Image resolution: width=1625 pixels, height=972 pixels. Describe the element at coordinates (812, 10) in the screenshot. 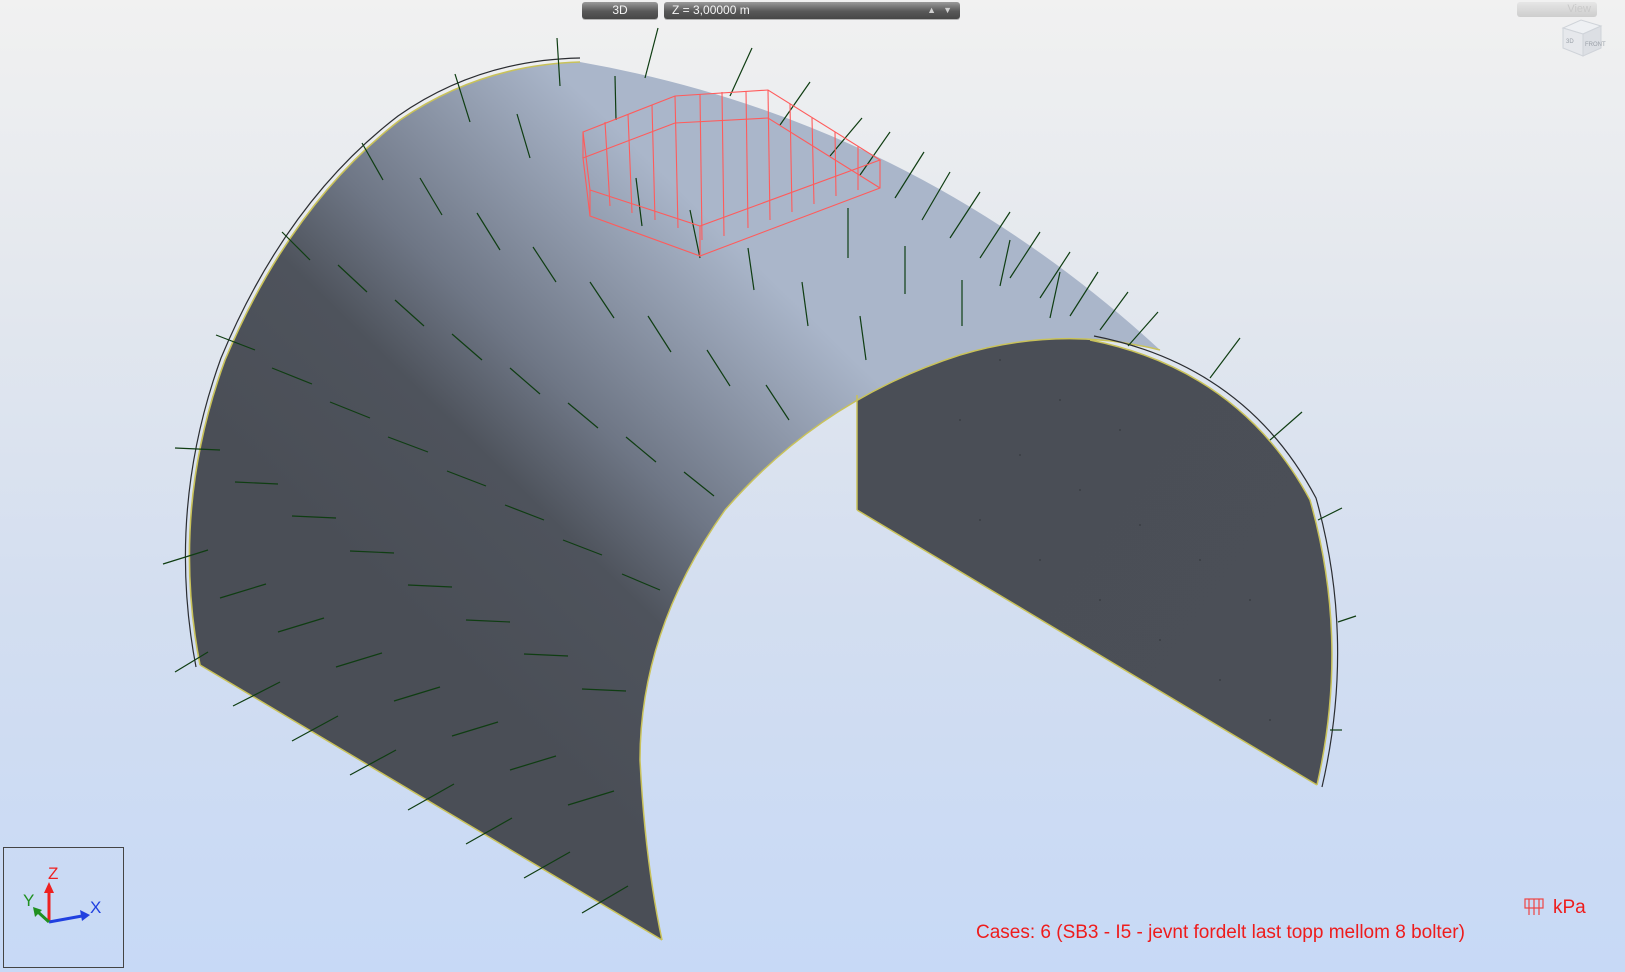

I see `level-field: Z = 3,00000 m ▲ ▼` at that location.